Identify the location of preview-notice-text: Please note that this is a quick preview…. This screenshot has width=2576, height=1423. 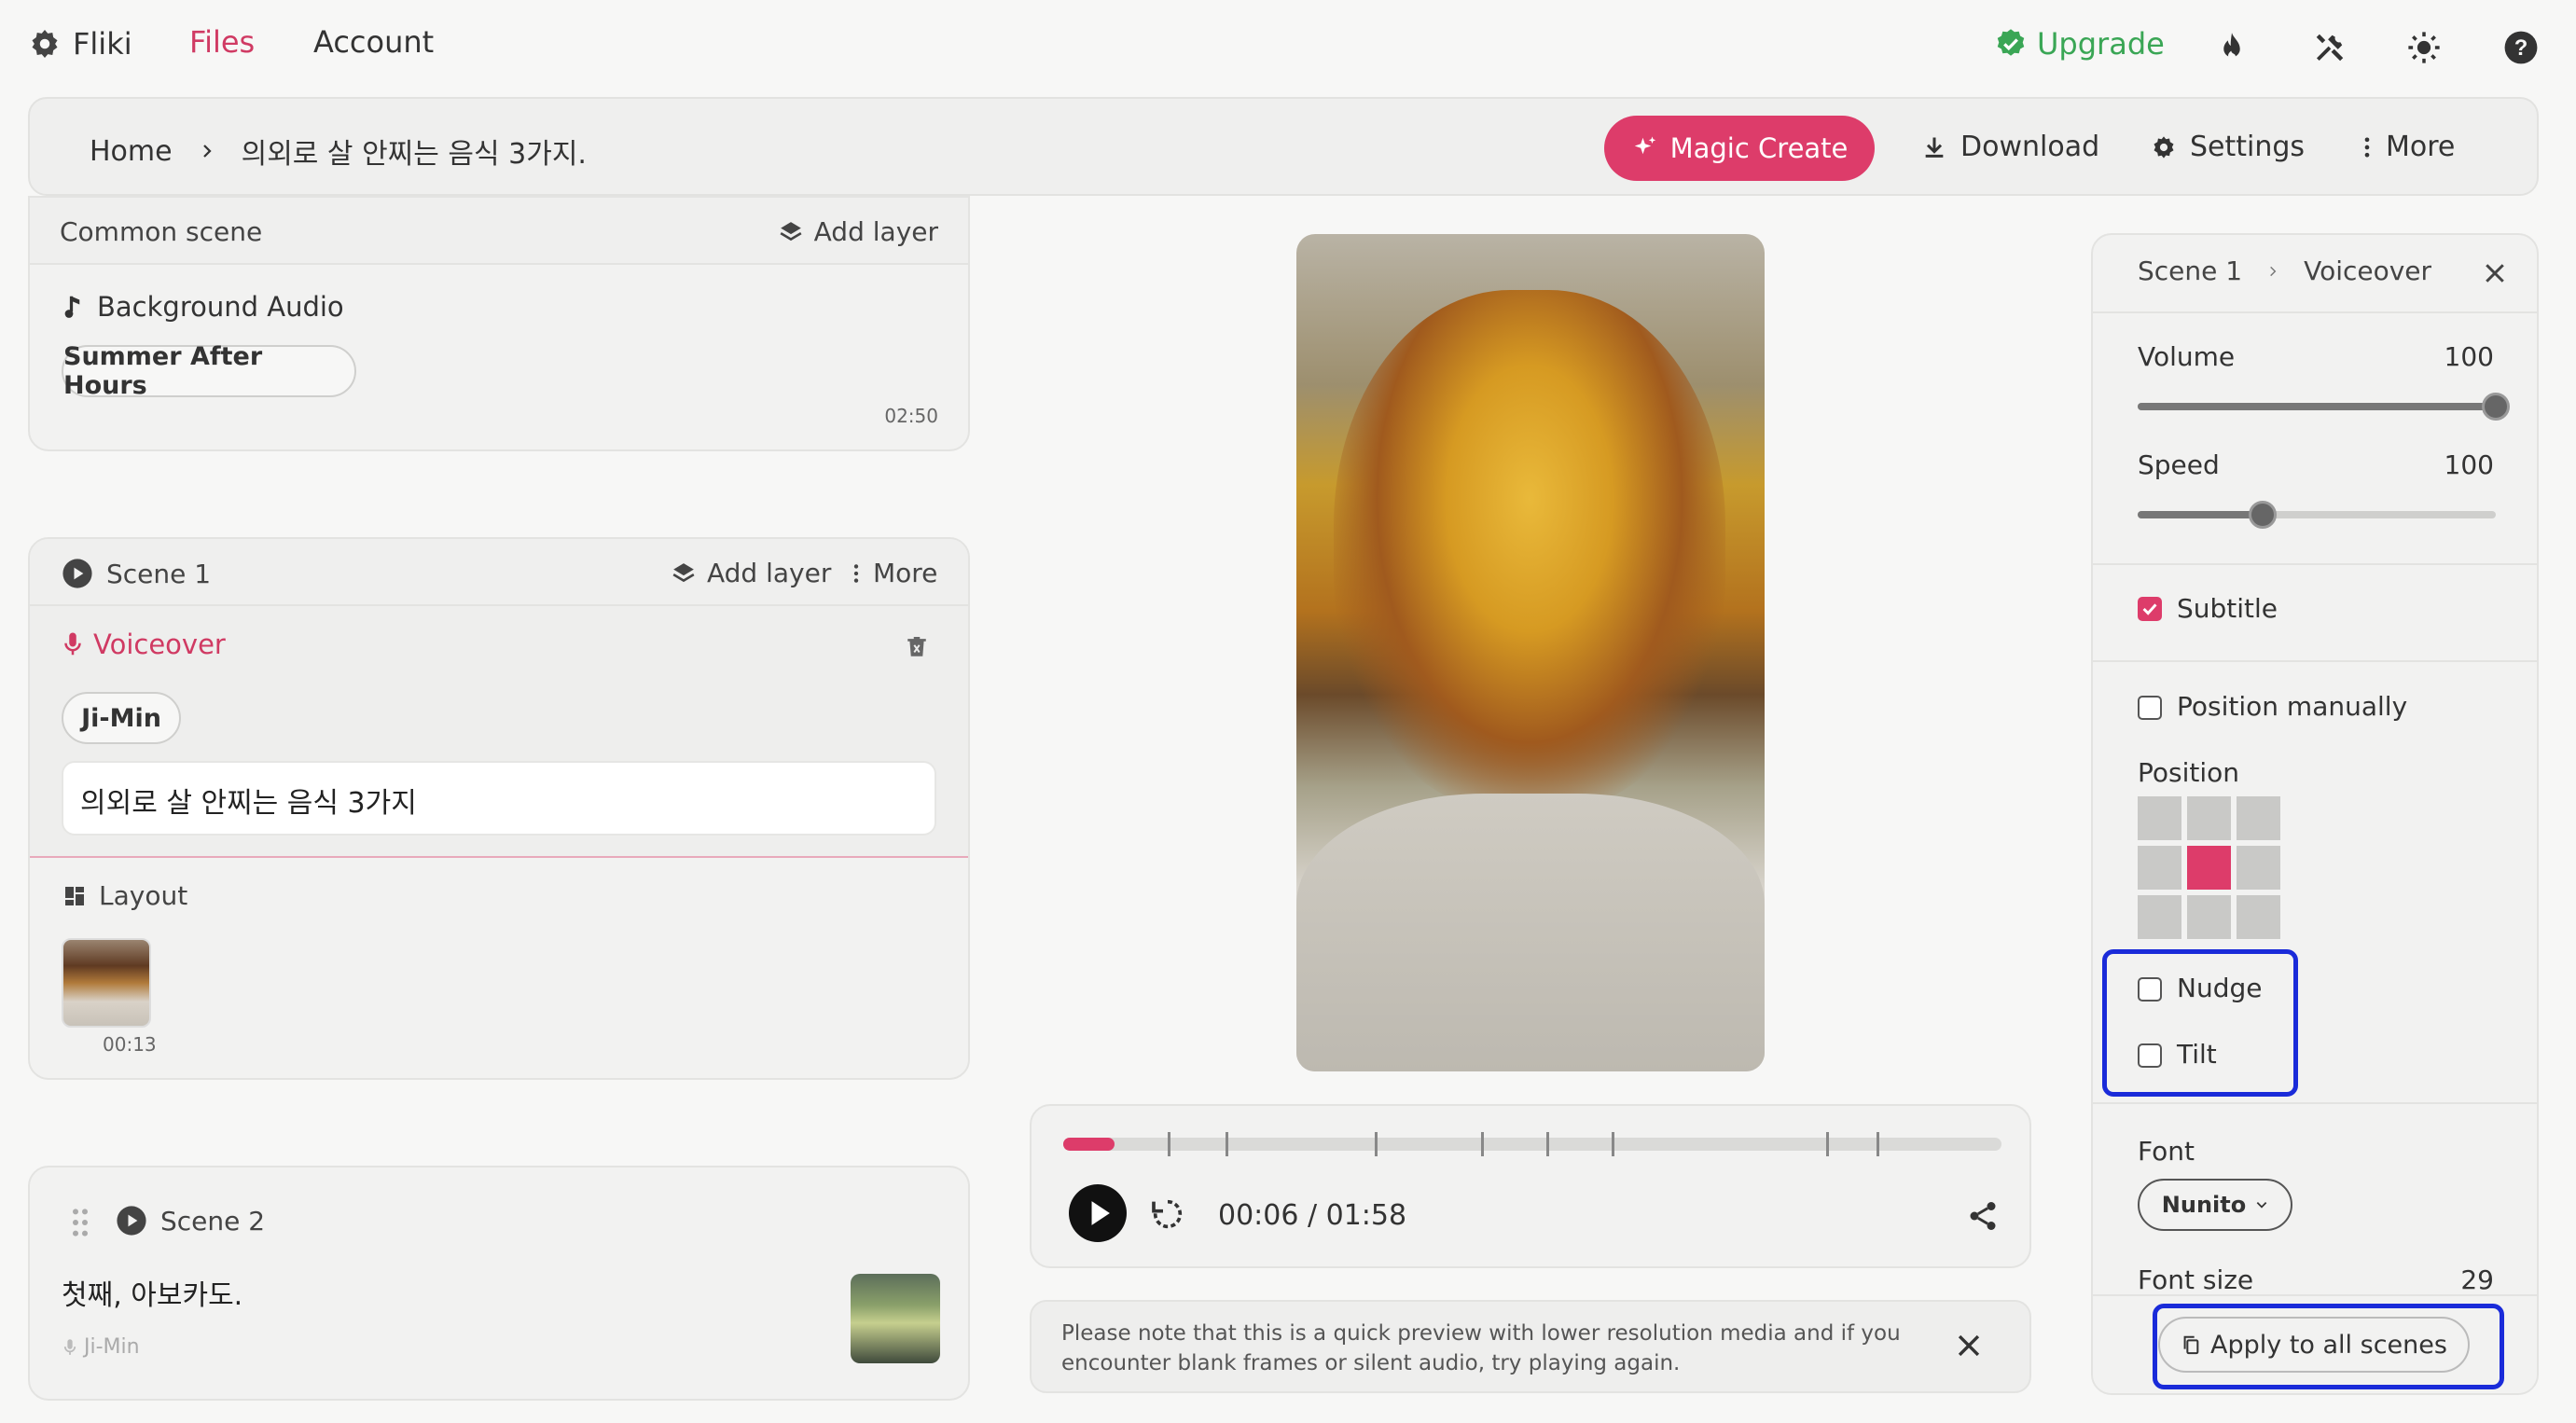
(1481, 1348).